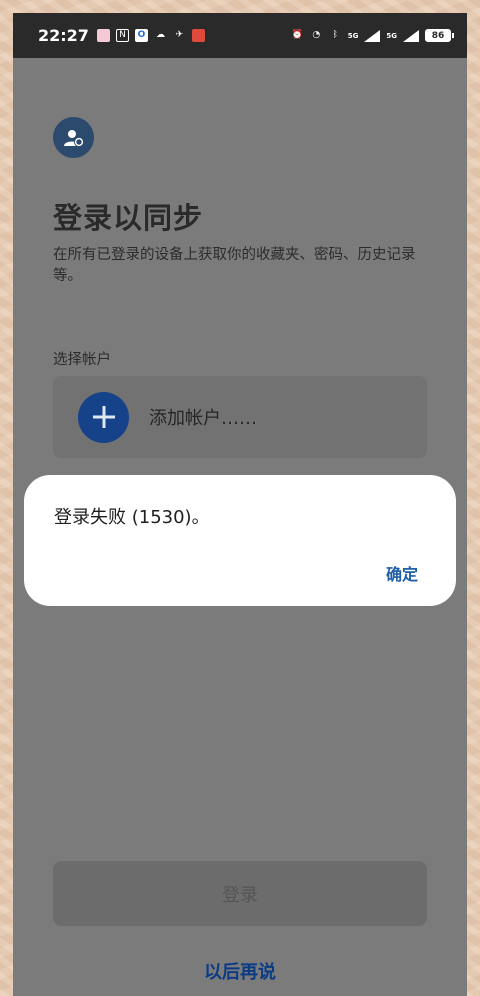 The image size is (480, 996). I want to click on login-button: 登录, so click(240, 893).